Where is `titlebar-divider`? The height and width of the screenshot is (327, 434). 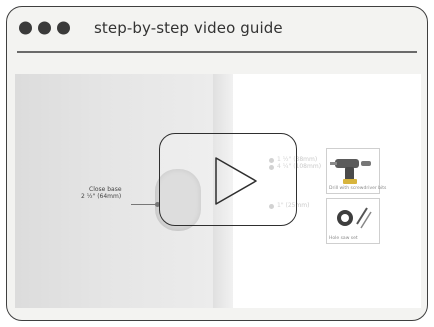 titlebar-divider is located at coordinates (217, 52).